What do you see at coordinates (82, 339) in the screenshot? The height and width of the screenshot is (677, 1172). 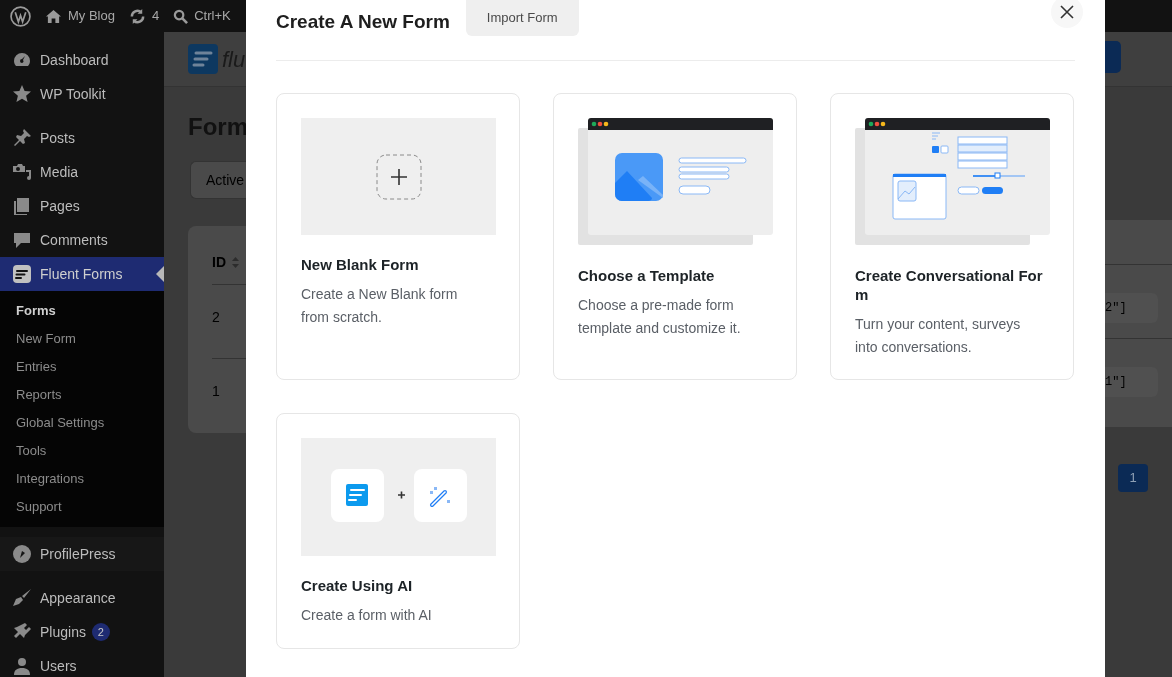 I see `submenu-item: New Form` at bounding box center [82, 339].